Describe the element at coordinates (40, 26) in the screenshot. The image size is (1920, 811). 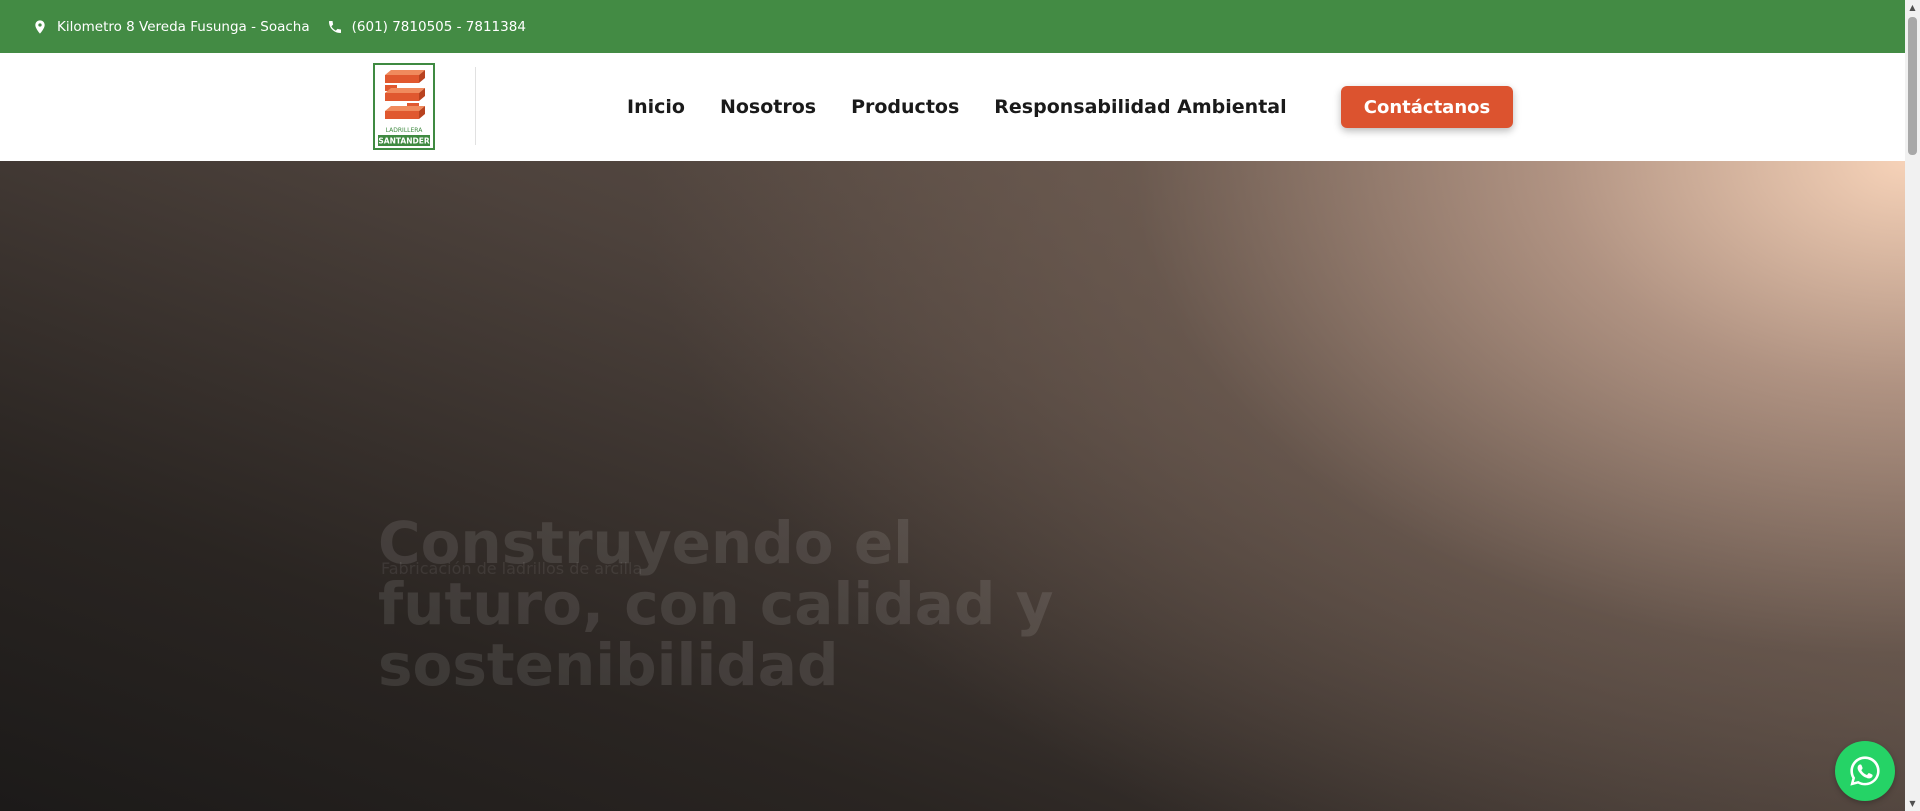
I see `location-pin-icon` at that location.